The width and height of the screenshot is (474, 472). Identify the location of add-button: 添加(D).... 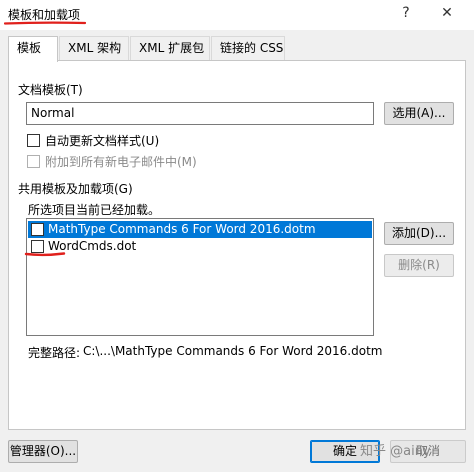
(419, 233).